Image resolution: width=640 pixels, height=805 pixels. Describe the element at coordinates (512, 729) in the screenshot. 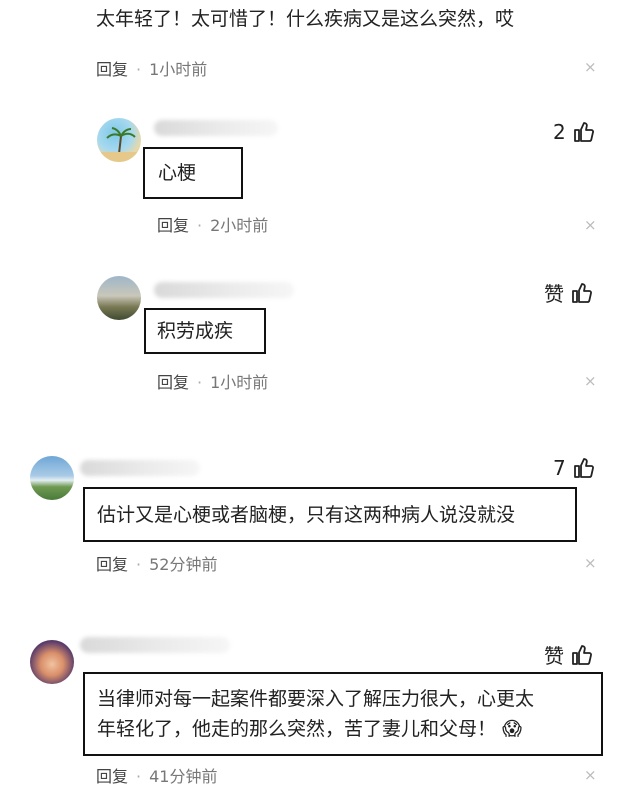

I see `scared-face-emoji: 😱` at that location.